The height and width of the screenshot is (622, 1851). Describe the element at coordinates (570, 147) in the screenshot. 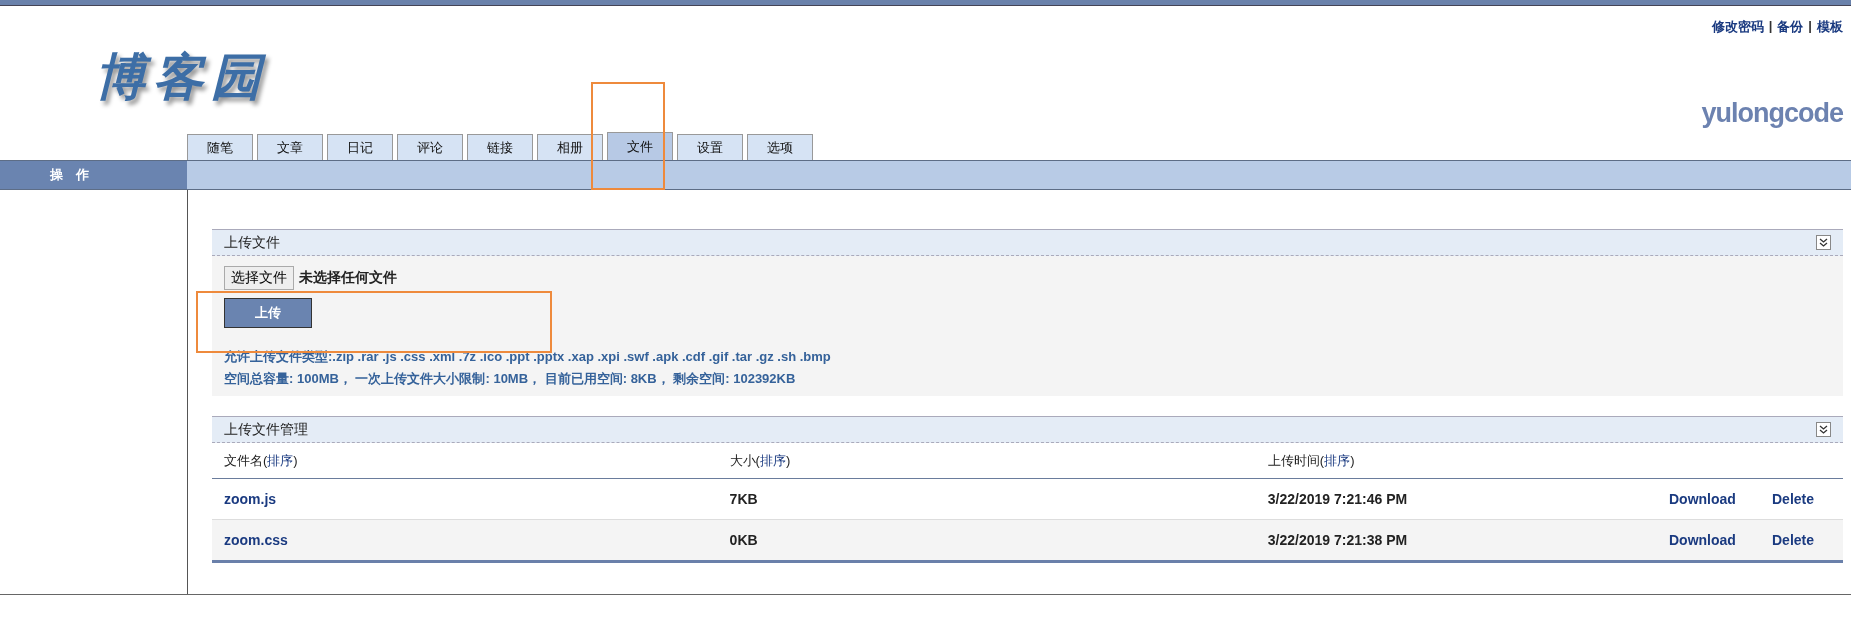

I see `nav-tab: 相册` at that location.